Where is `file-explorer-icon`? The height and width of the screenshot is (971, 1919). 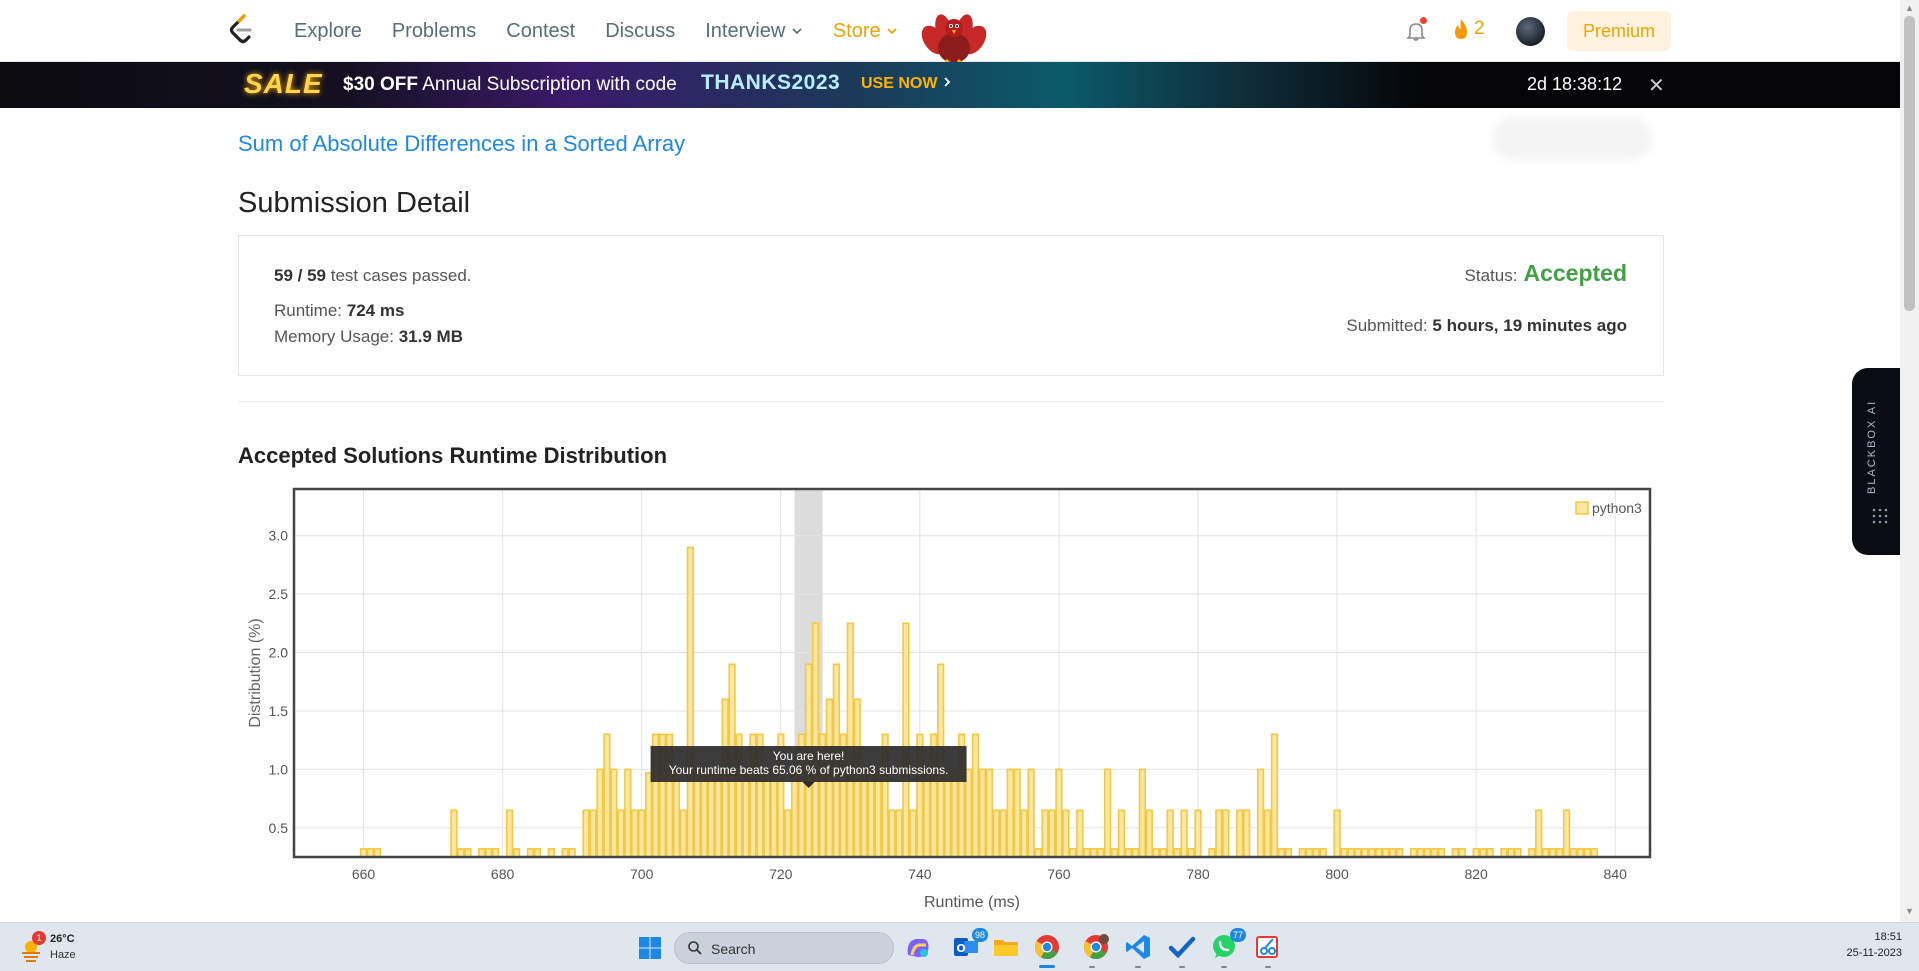 file-explorer-icon is located at coordinates (1006, 947).